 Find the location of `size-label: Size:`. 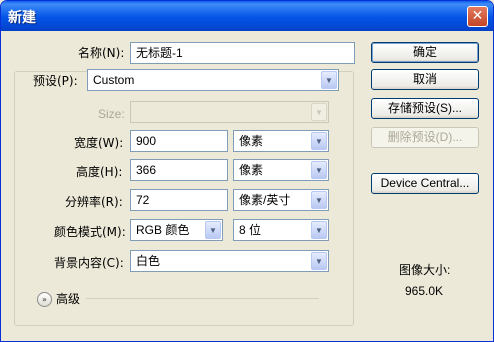

size-label: Size: is located at coordinates (111, 114).